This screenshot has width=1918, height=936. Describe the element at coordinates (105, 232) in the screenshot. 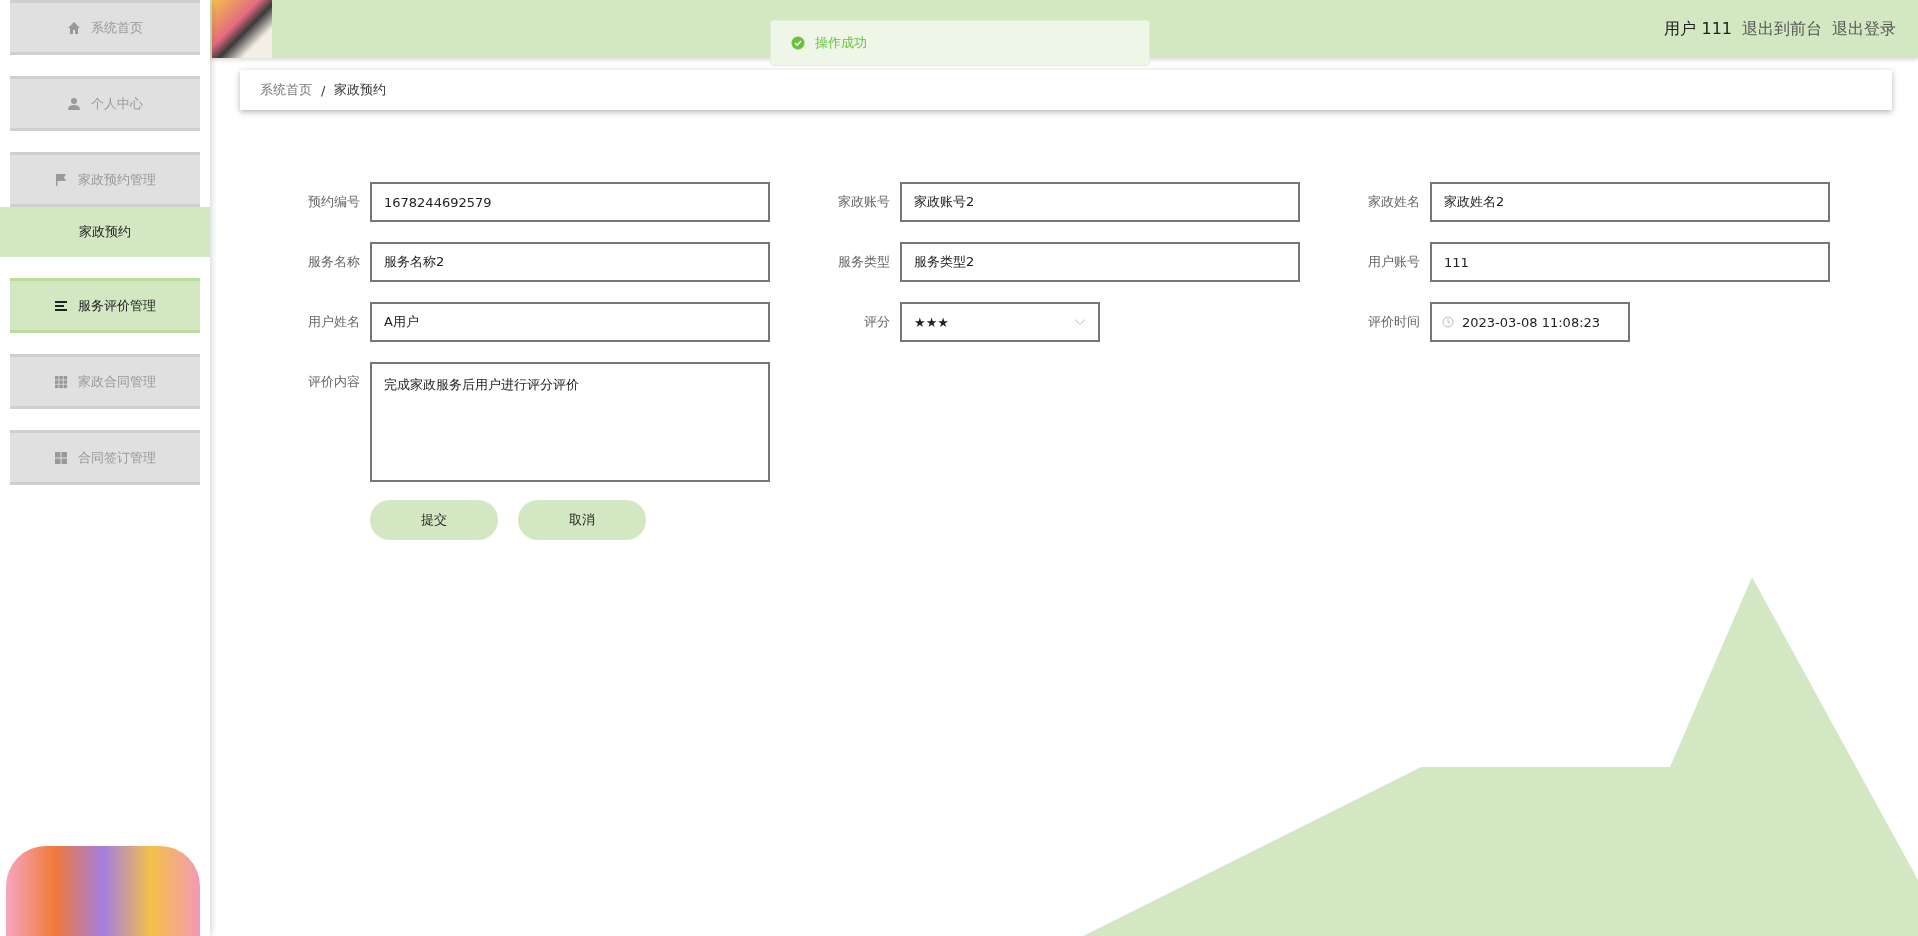

I see `submenu-item: 家政预约` at that location.